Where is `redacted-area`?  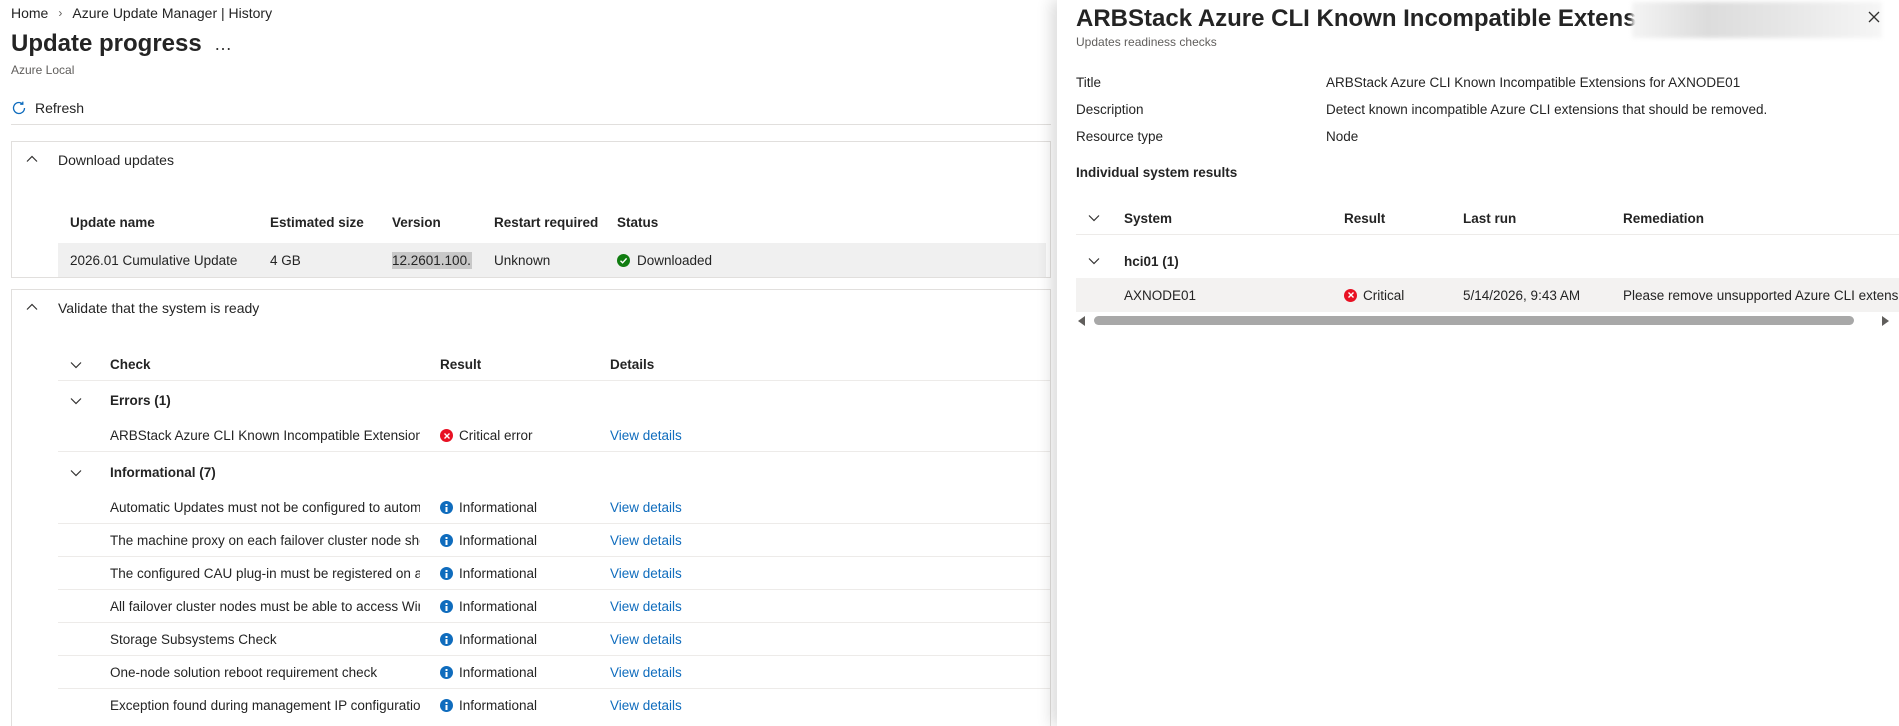 redacted-area is located at coordinates (1757, 20).